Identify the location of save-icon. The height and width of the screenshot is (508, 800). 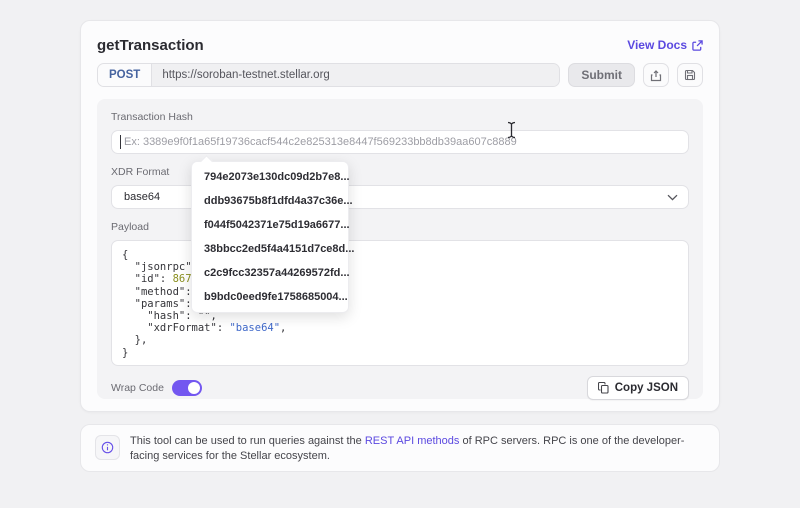
(690, 75).